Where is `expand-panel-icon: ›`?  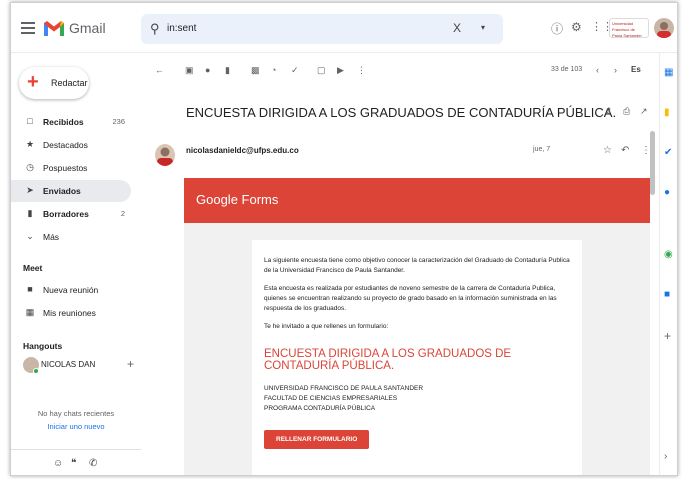 expand-panel-icon: › is located at coordinates (665, 456).